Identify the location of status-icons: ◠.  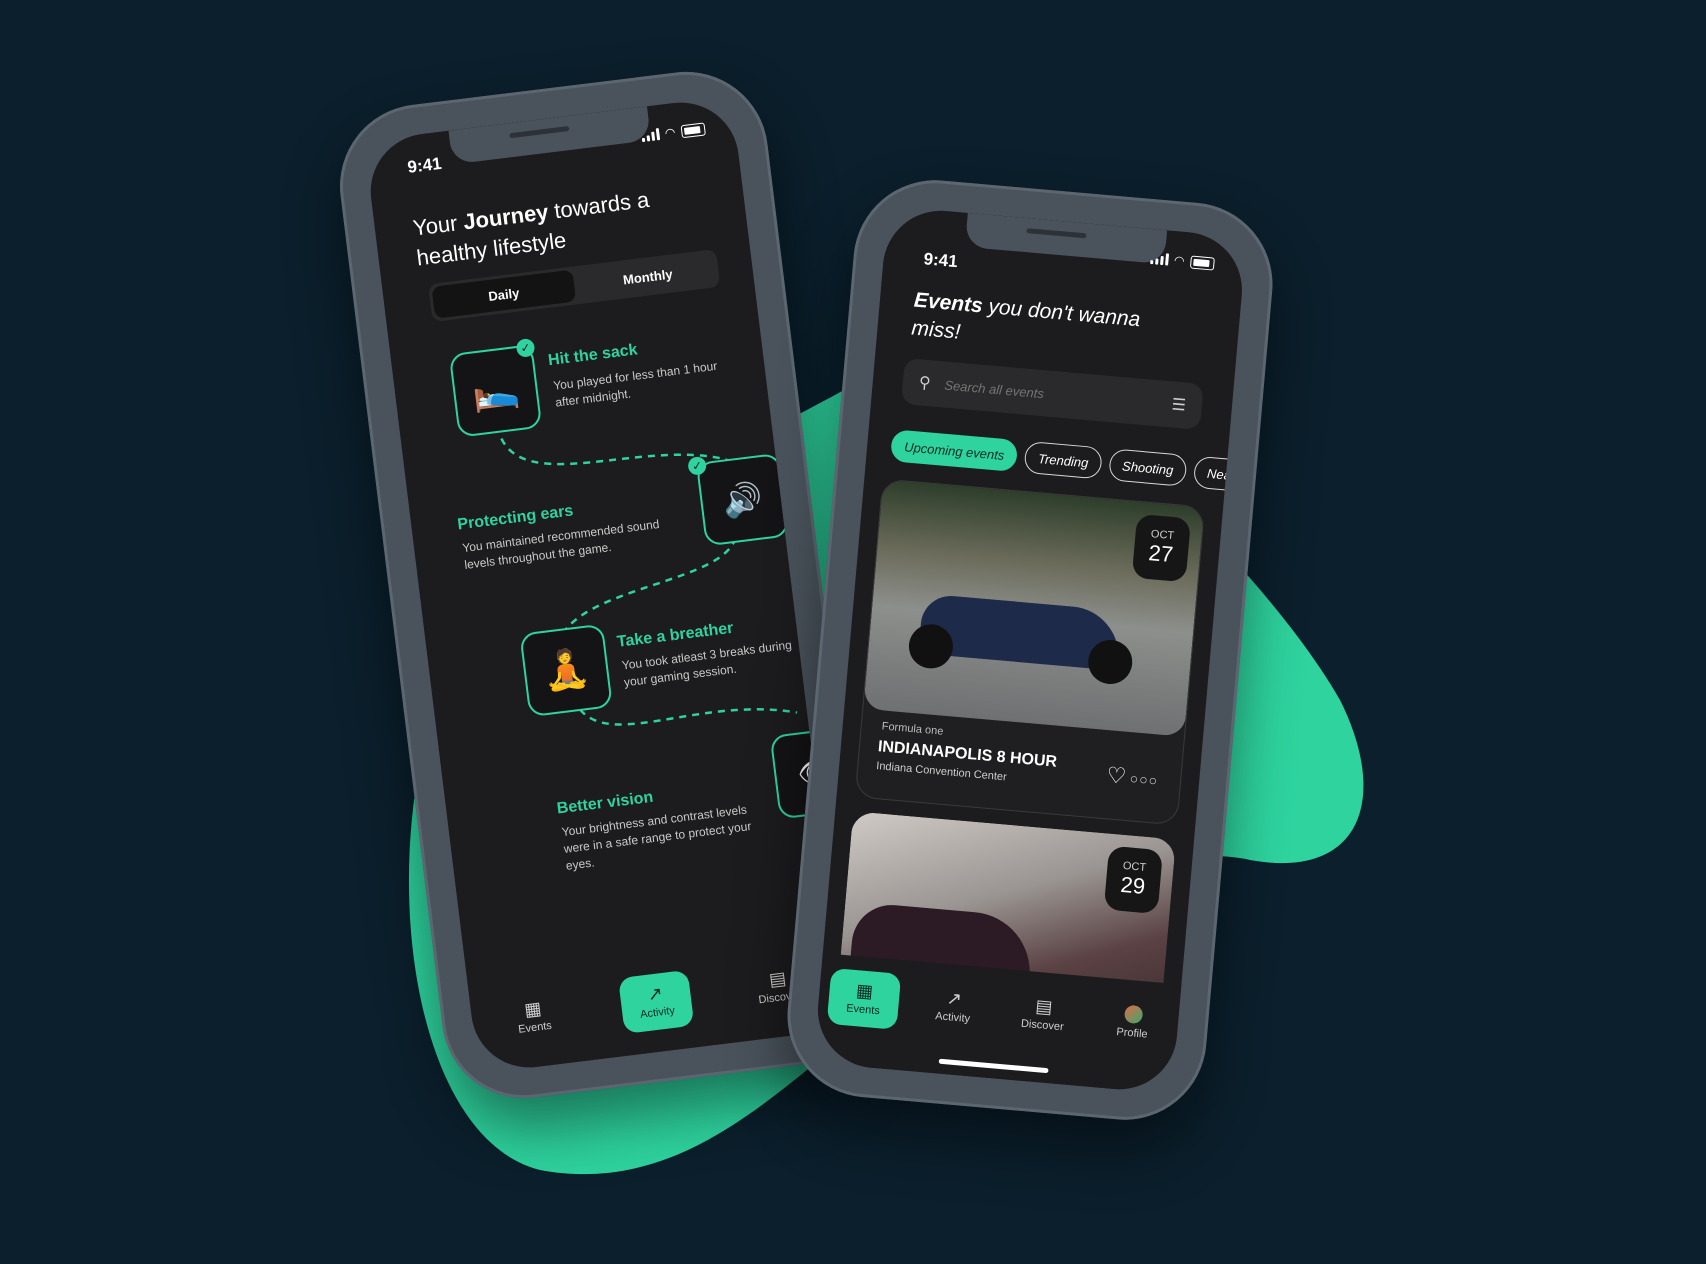
(1182, 261).